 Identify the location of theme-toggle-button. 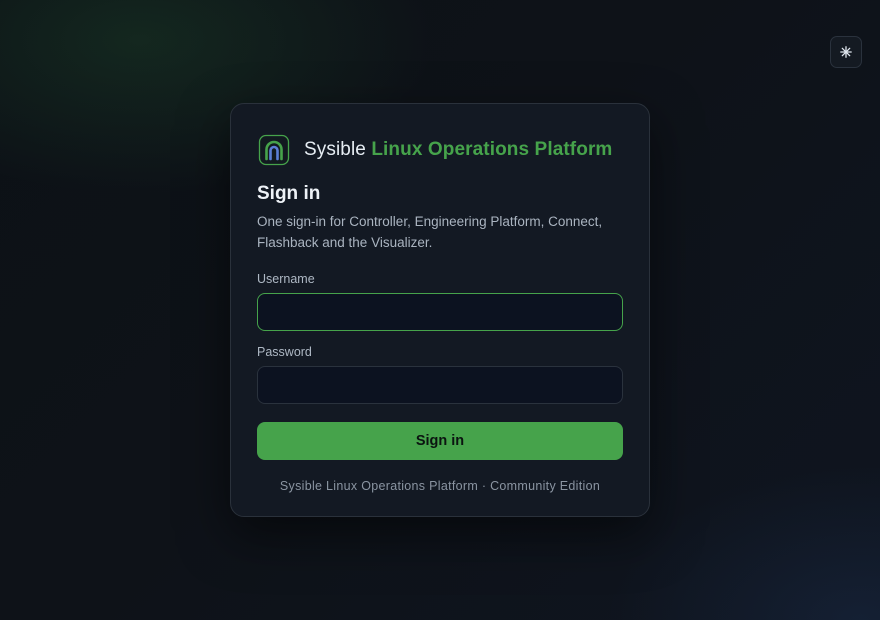
(846, 52).